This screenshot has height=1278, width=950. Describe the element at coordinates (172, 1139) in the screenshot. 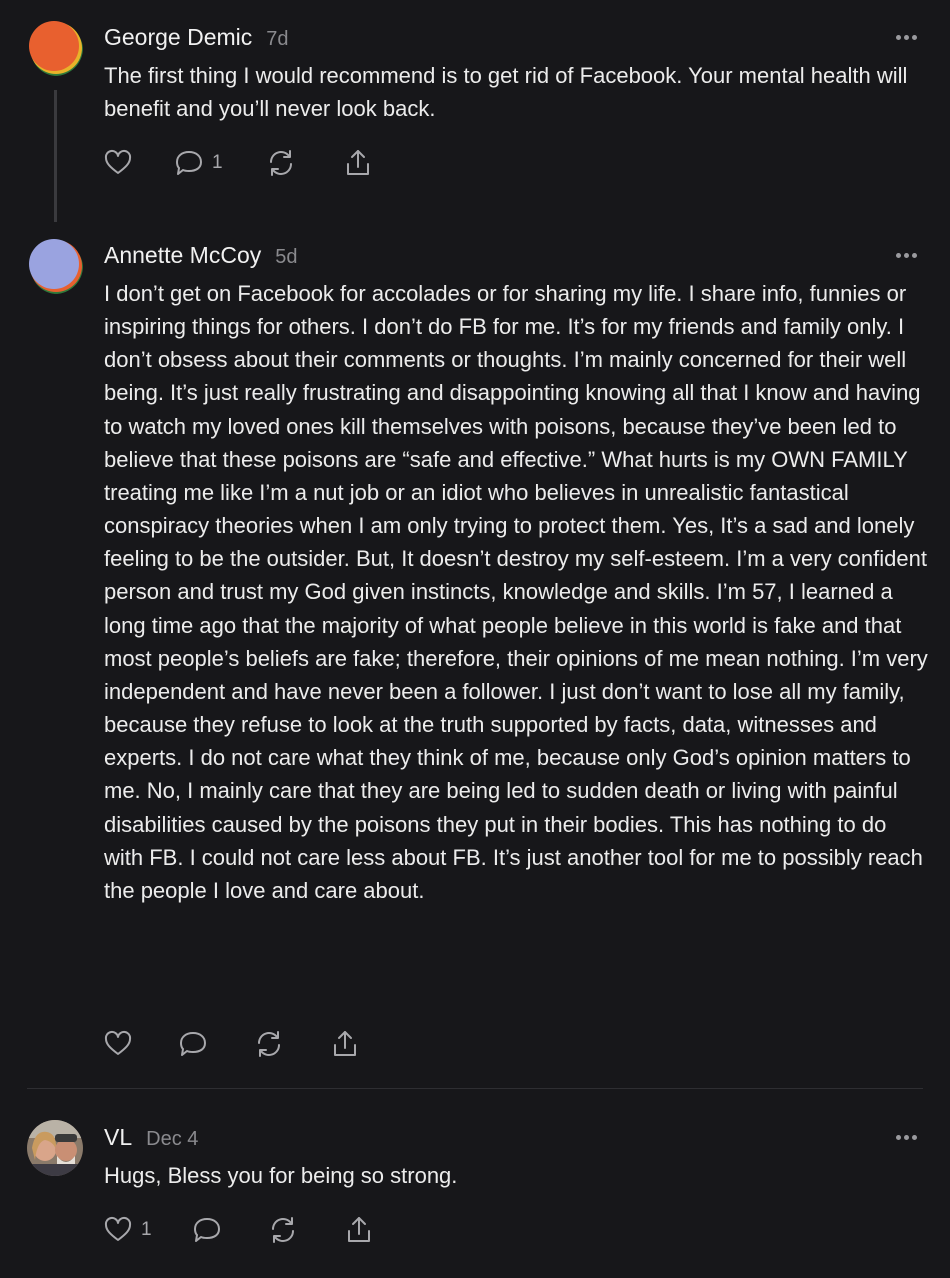

I see `comment-age: Dec 4` at that location.